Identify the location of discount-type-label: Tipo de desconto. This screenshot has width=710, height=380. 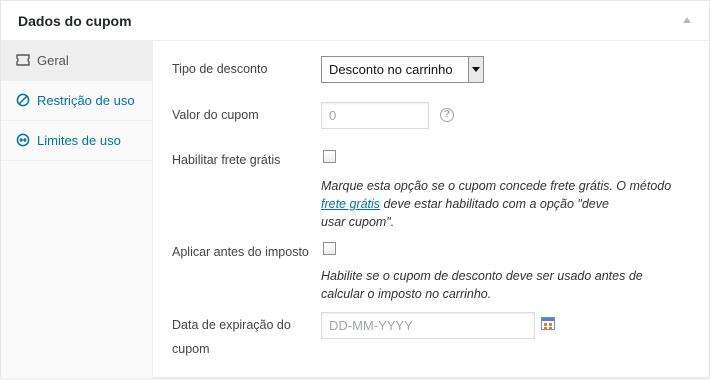
(220, 69).